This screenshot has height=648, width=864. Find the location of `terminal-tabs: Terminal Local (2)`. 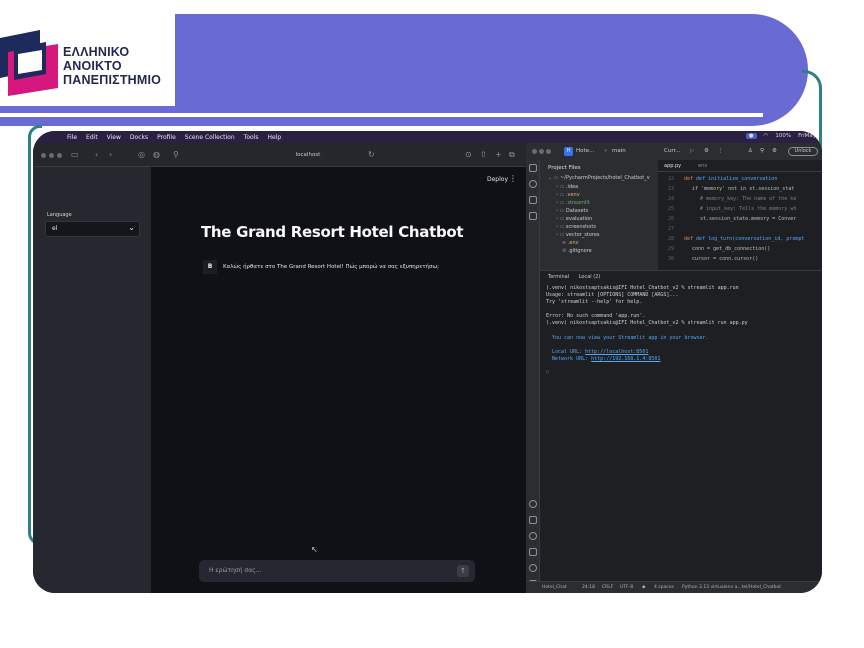

terminal-tabs: Terminal Local (2) is located at coordinates (578, 277).